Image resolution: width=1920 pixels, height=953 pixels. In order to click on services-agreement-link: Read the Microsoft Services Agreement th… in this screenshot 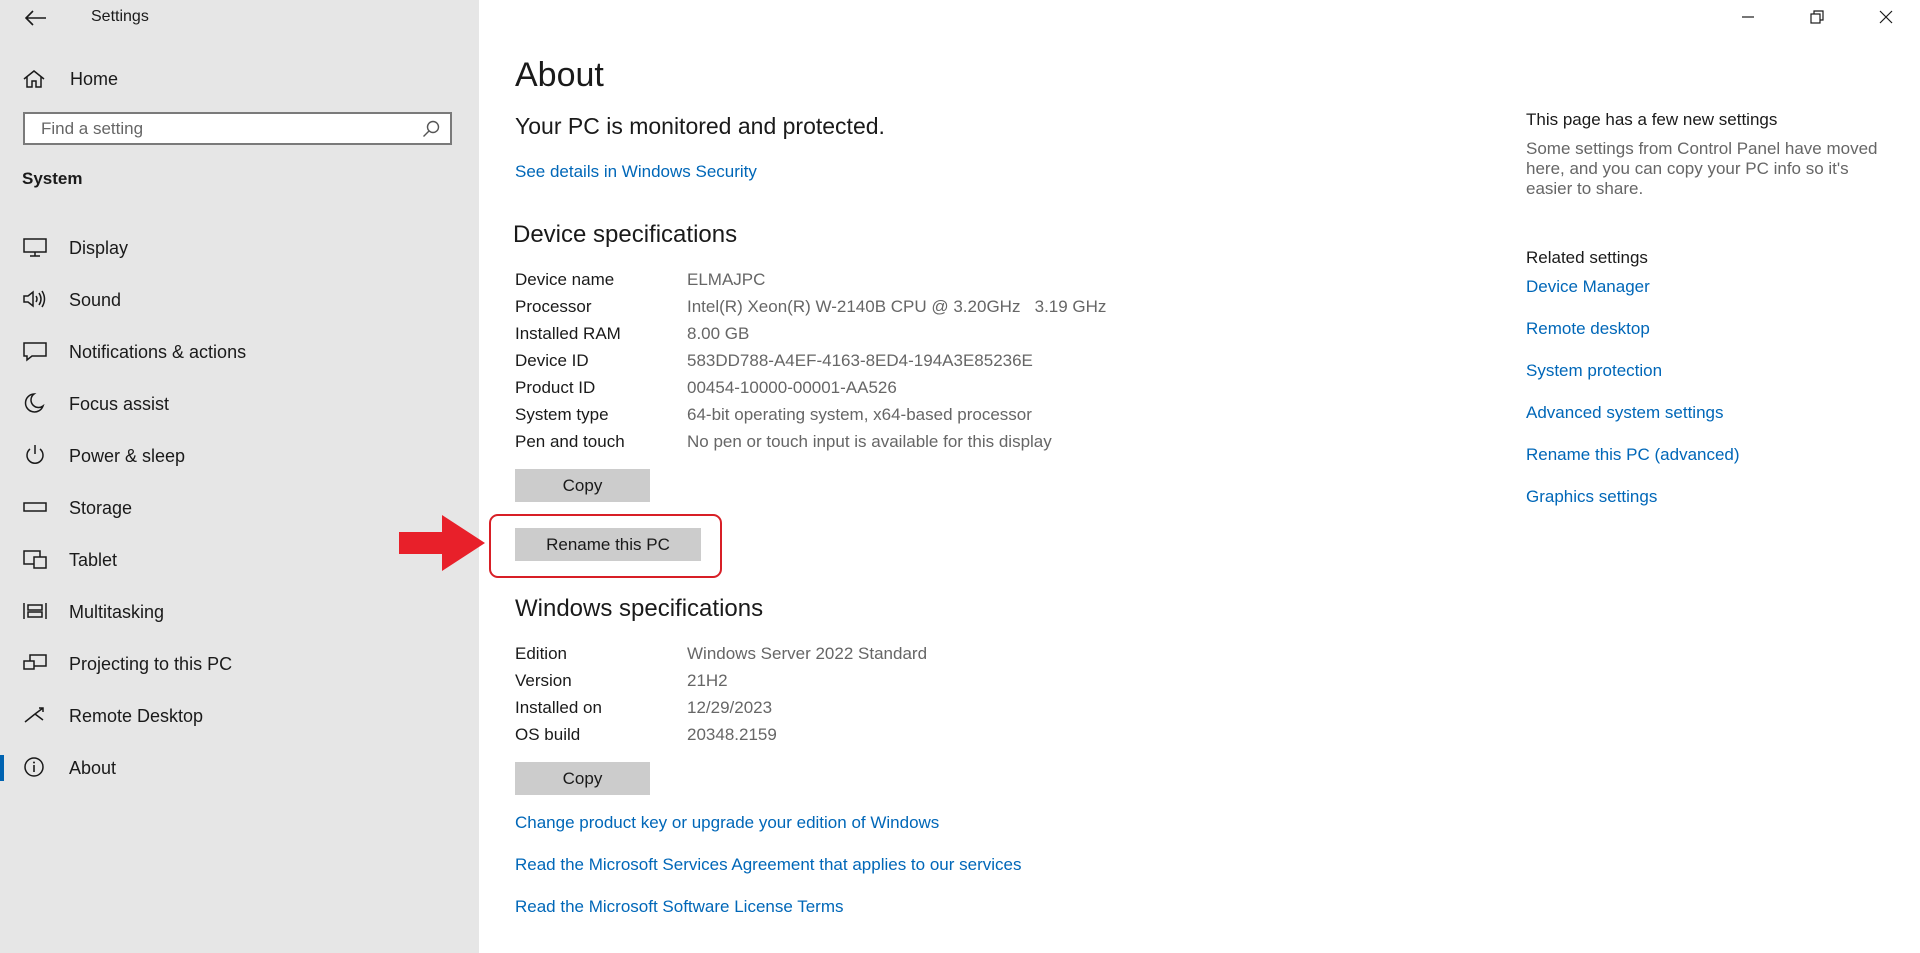, I will do `click(768, 876)`.